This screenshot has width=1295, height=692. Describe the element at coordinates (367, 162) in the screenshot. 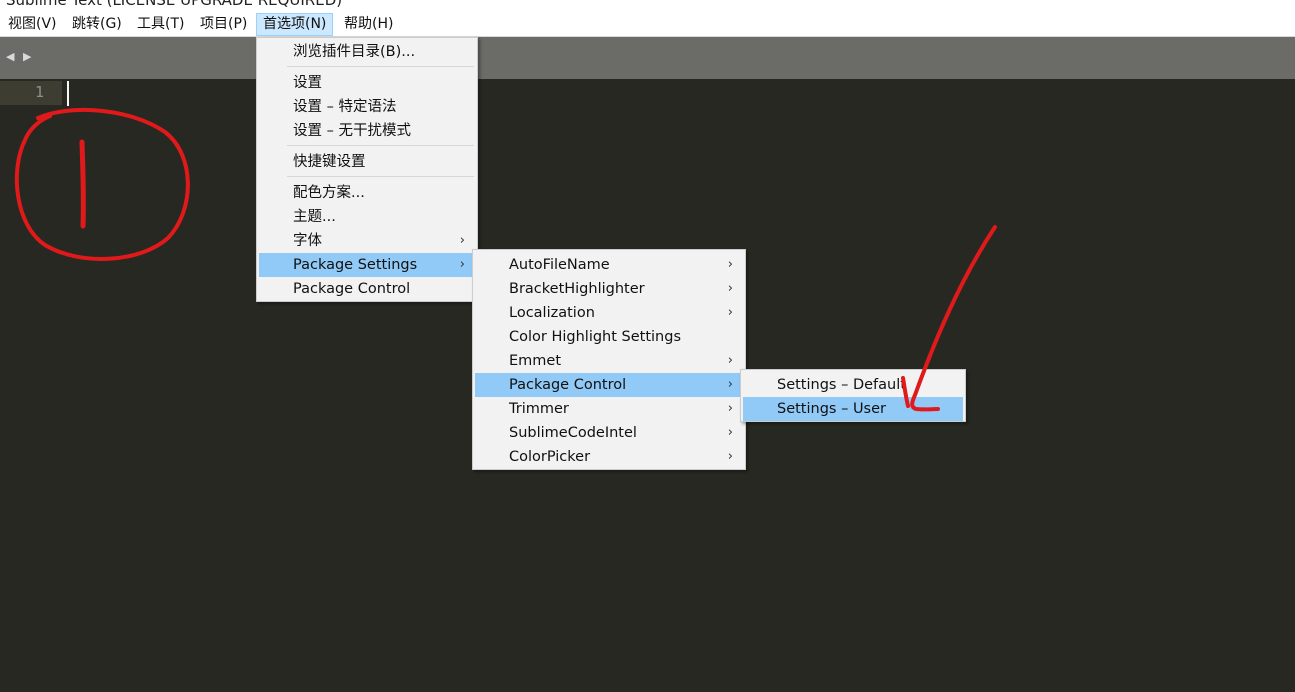

I see `menu-item-key-bindings: 快捷键设置` at that location.